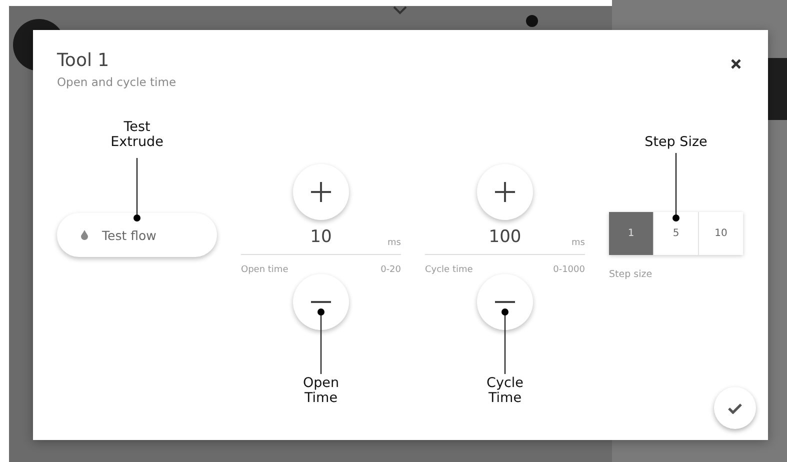 This screenshot has height=462, width=787. I want to click on value-field: 10 ms, so click(321, 237).